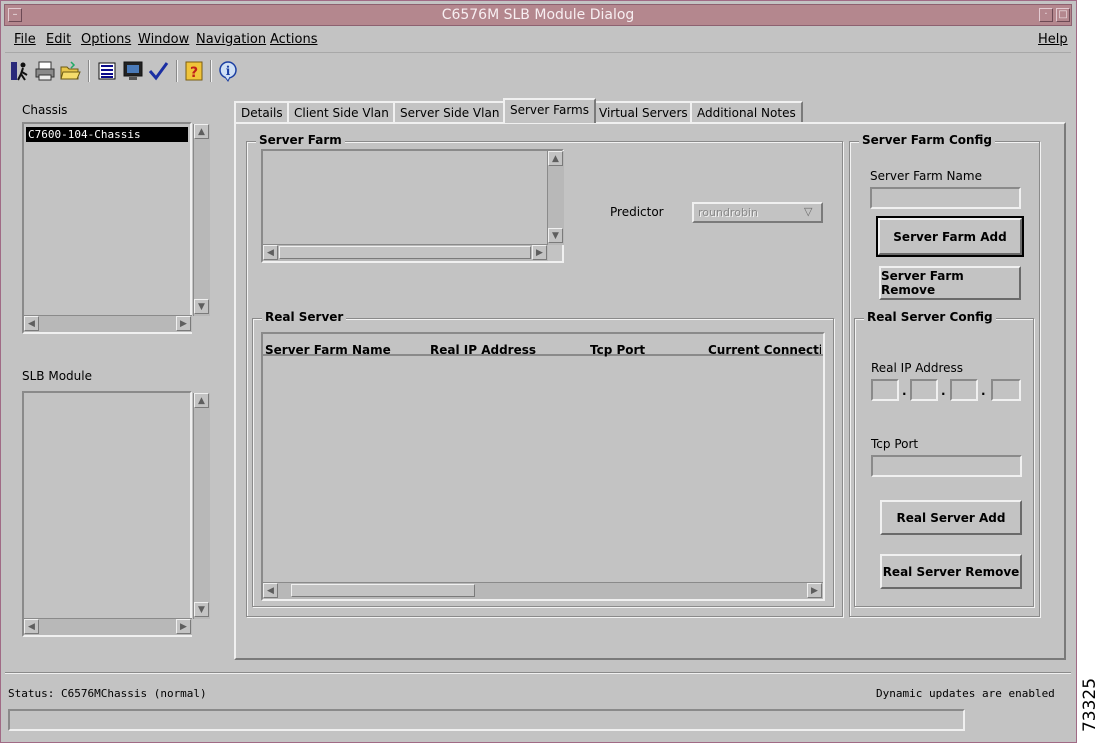 The image size is (1101, 743). I want to click on status-text: Status: C6576MChassis (normal), so click(107, 693).